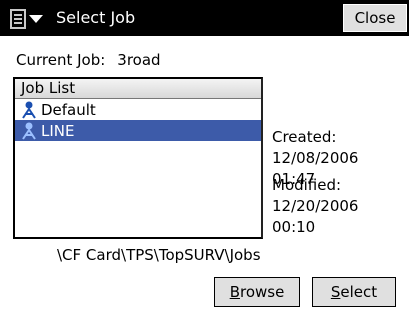 The width and height of the screenshot is (409, 312). I want to click on modified-info: Modified: 12/20/2006 00:10, so click(315, 206).